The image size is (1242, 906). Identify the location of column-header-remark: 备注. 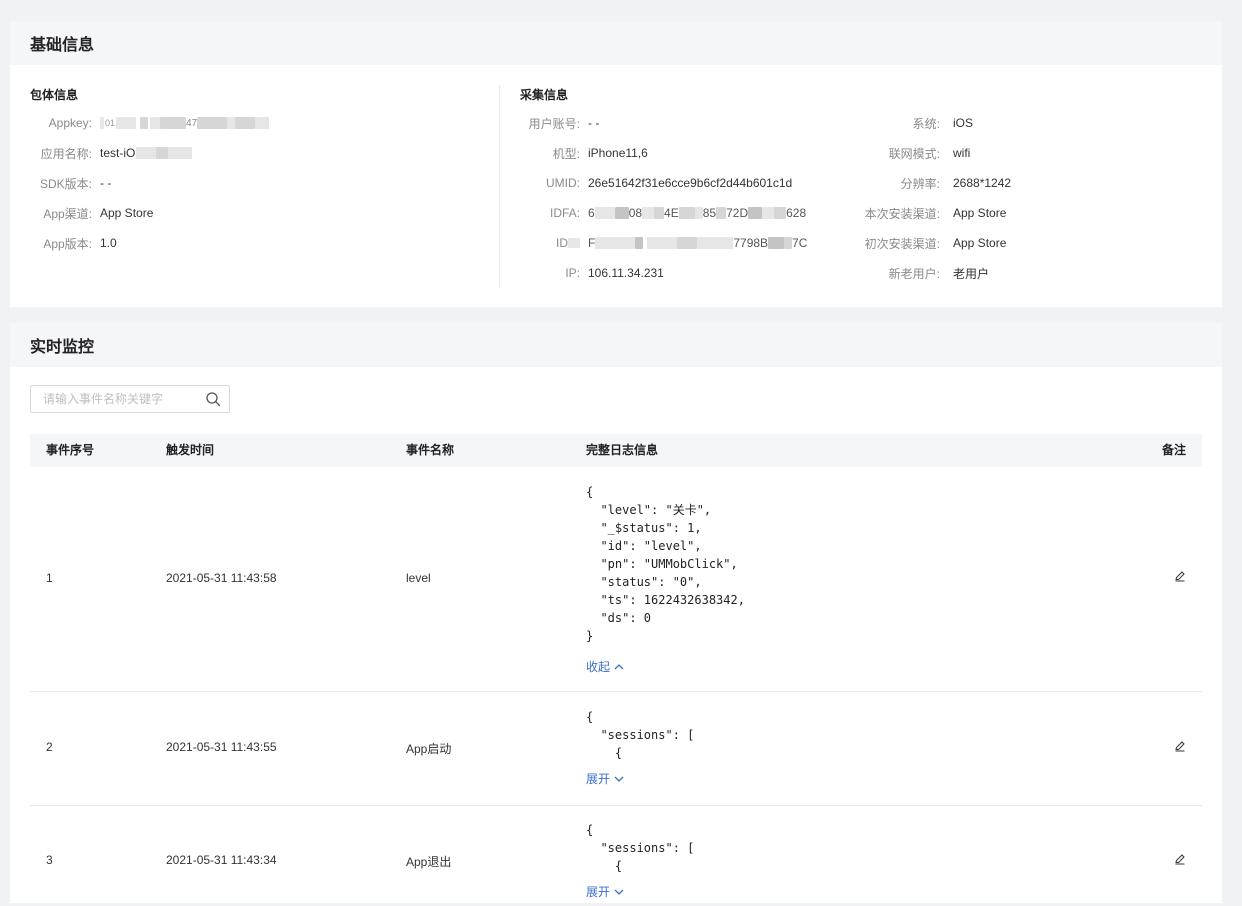
(1174, 450).